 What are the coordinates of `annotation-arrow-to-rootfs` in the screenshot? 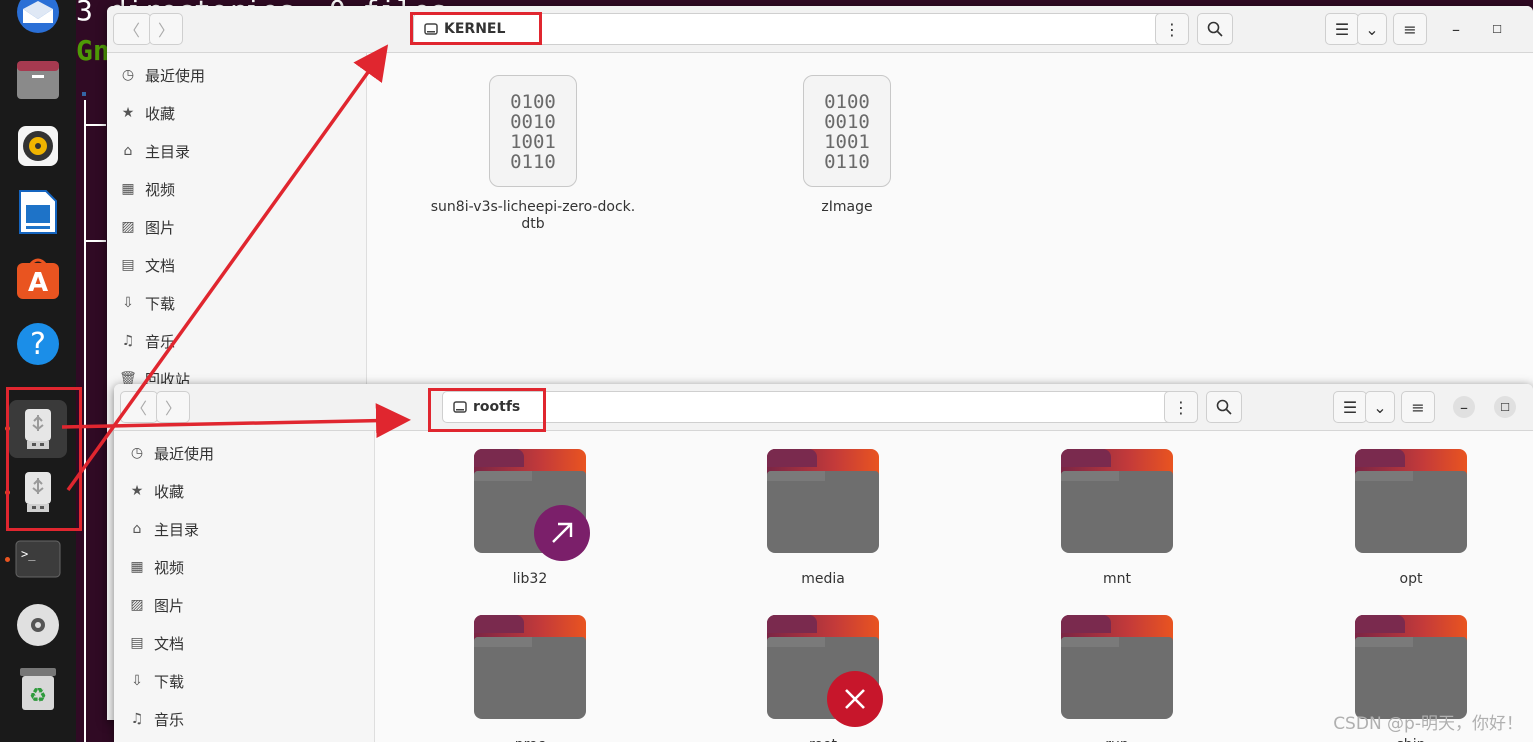 It's located at (236, 421).